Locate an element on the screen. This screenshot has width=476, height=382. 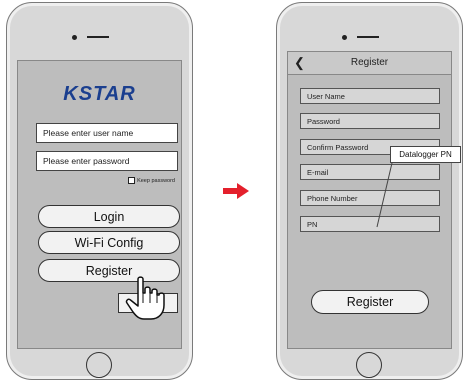
login-button: Login is located at coordinates (109, 216).